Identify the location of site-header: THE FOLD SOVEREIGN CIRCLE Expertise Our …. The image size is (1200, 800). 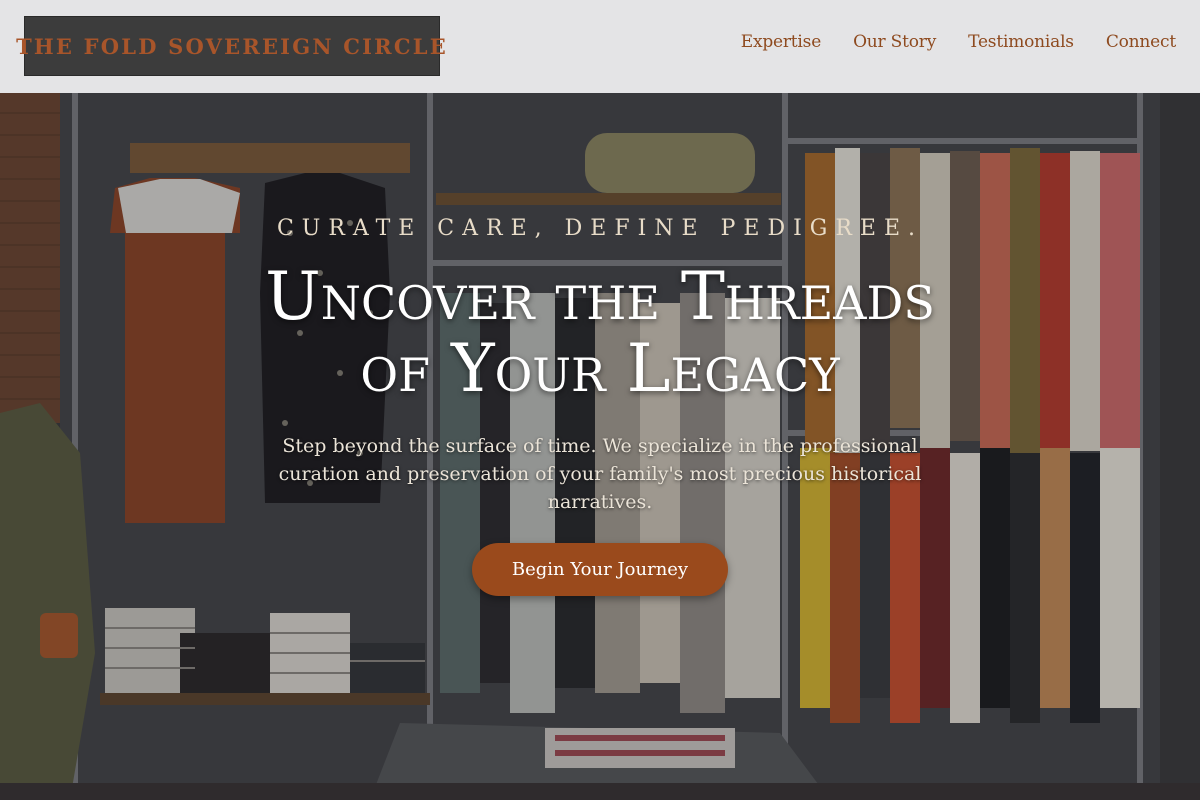
(600, 46).